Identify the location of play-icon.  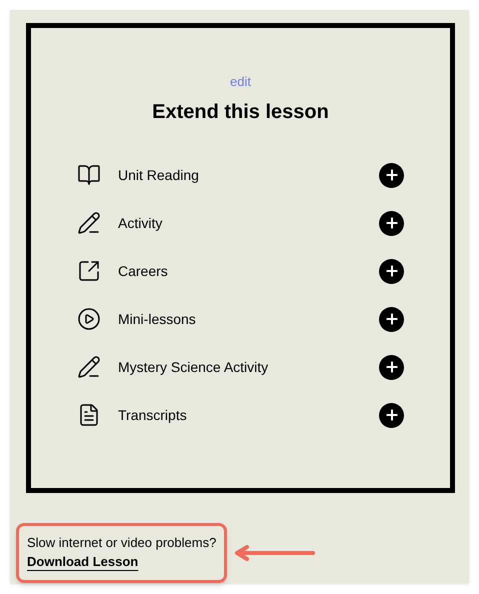
(89, 319).